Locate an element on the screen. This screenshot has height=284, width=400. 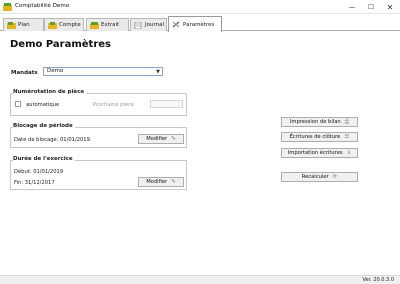
minimize-button: — is located at coordinates (352, 7).